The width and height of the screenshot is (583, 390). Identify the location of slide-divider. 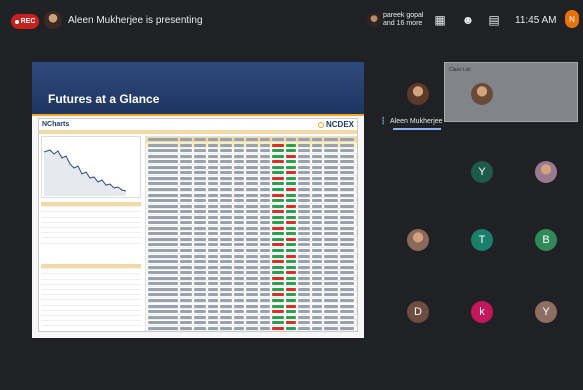
(198, 115).